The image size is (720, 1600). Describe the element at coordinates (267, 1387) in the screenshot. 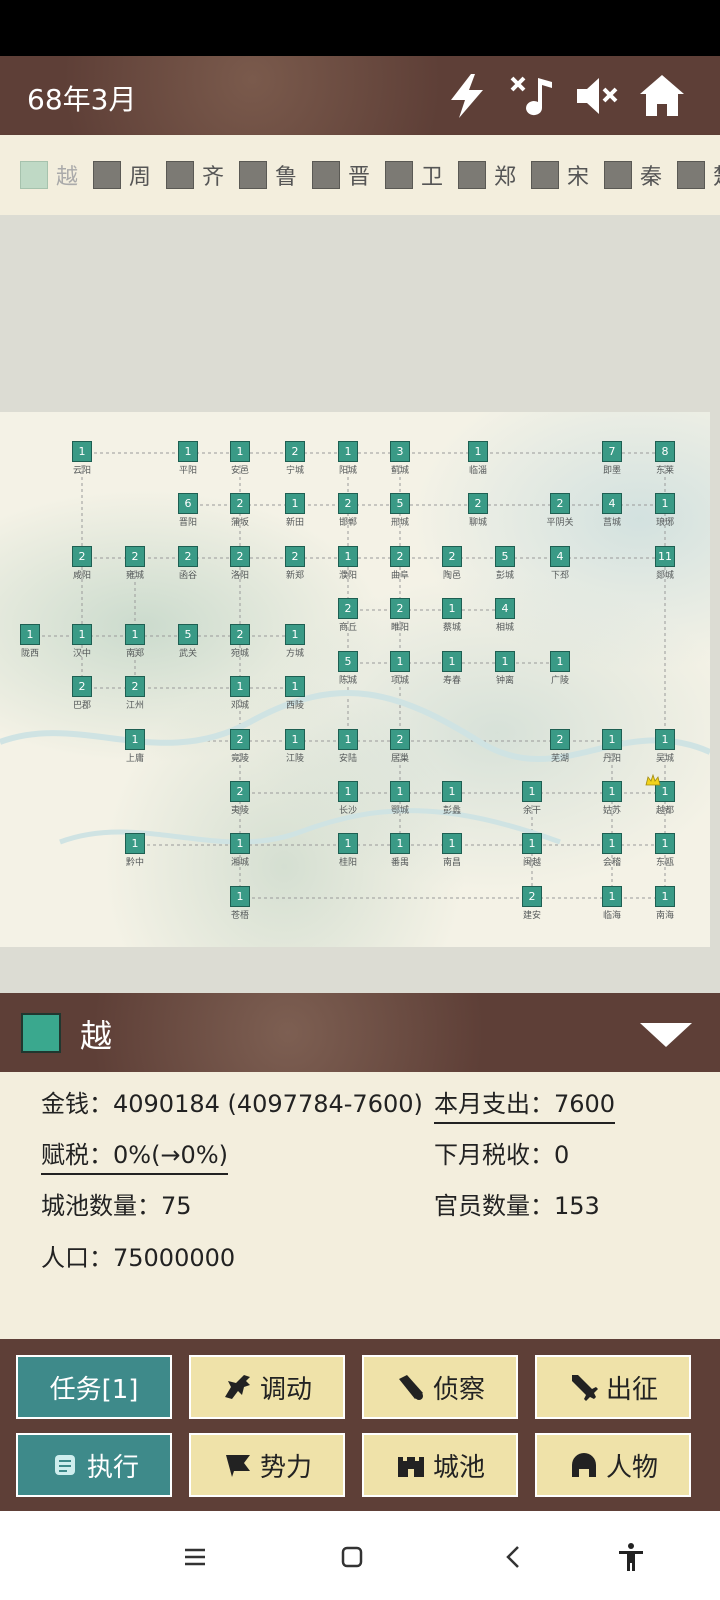

I see `mobilize-button: 调动` at that location.